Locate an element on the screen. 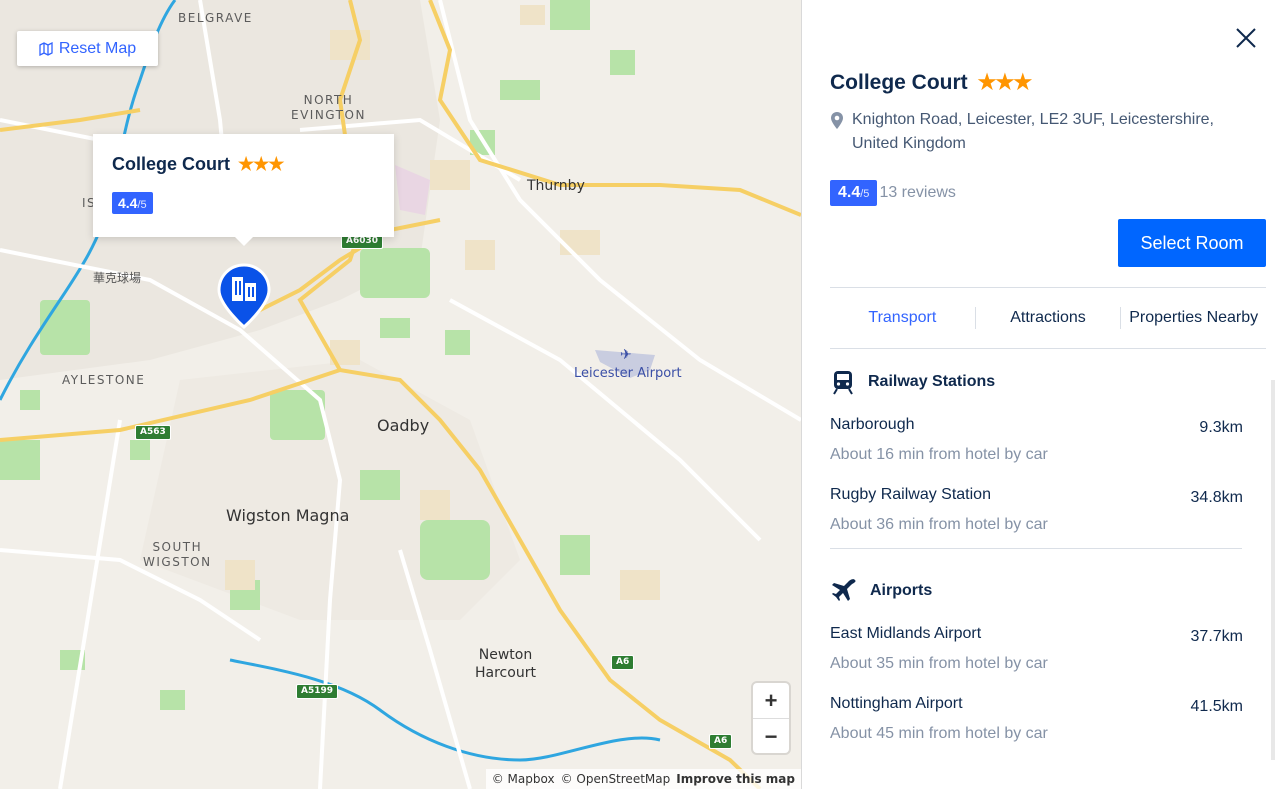 Image resolution: width=1275 pixels, height=791 pixels. popup-hotel-name: College Court is located at coordinates (171, 164).